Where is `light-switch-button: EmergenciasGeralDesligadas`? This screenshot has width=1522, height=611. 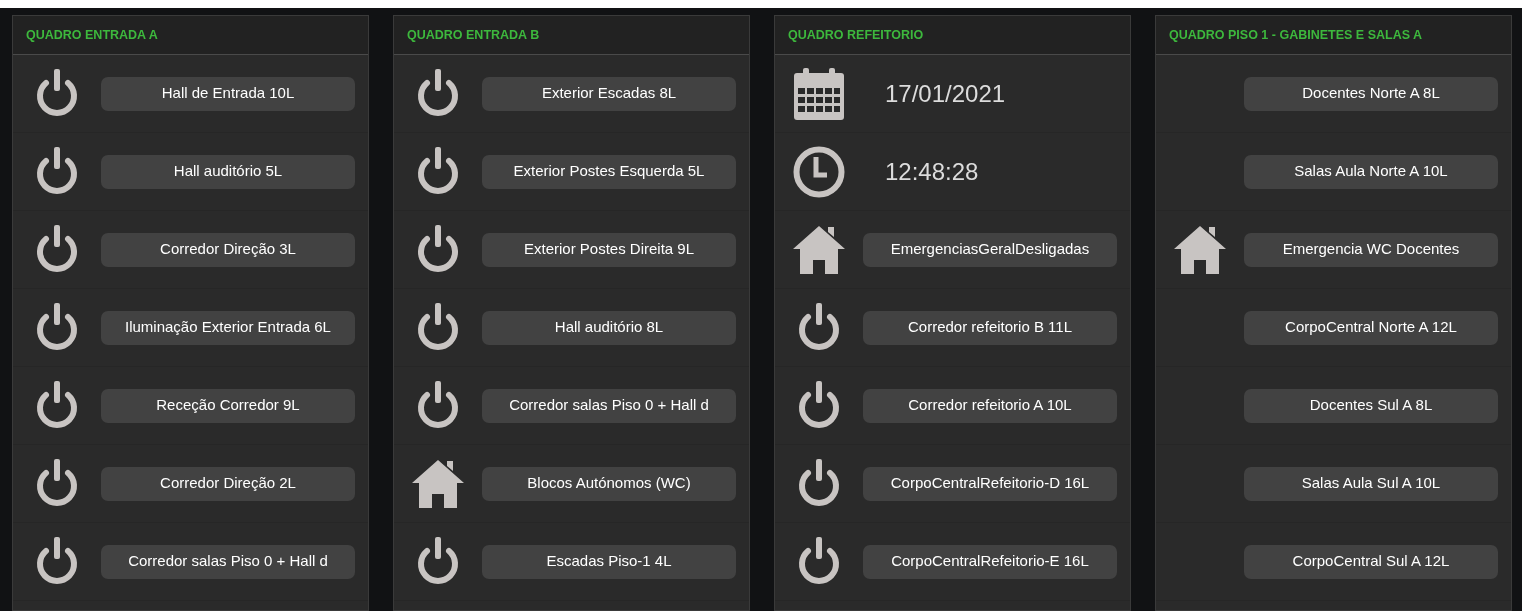
light-switch-button: EmergenciasGeralDesligadas is located at coordinates (990, 249).